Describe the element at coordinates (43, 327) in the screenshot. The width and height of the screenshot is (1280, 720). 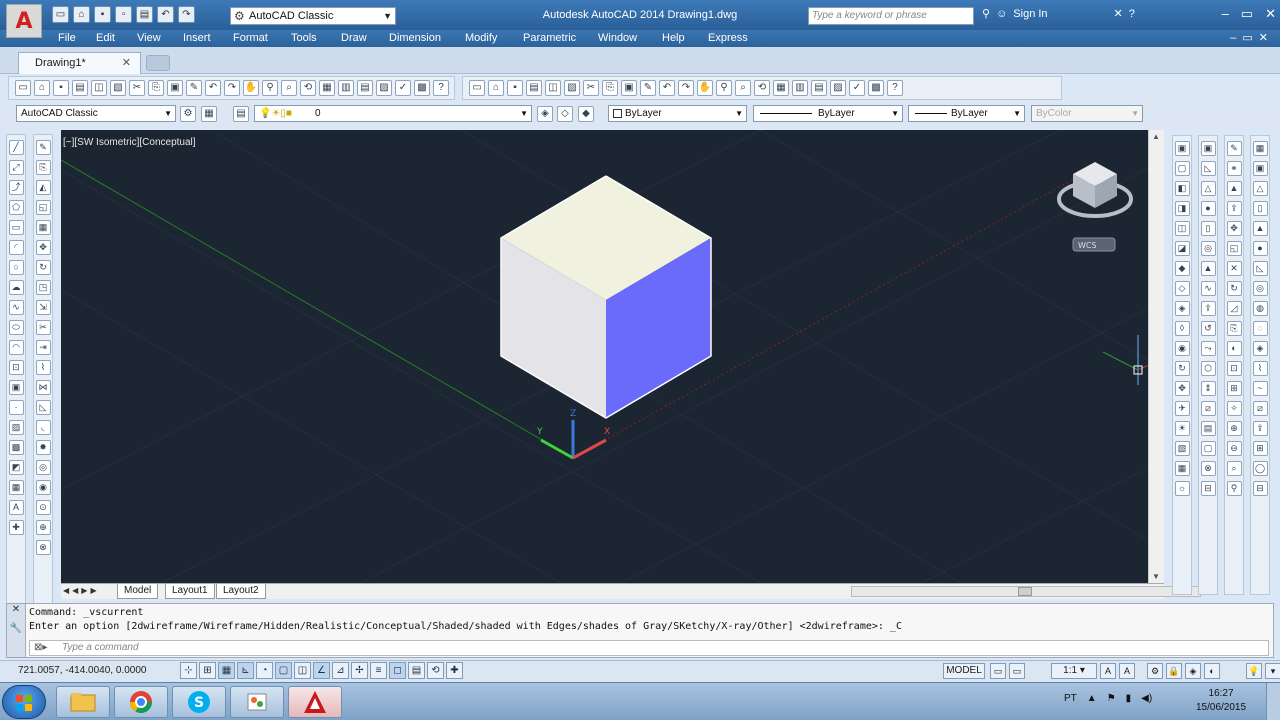
I see `trim-icon: ✂` at that location.